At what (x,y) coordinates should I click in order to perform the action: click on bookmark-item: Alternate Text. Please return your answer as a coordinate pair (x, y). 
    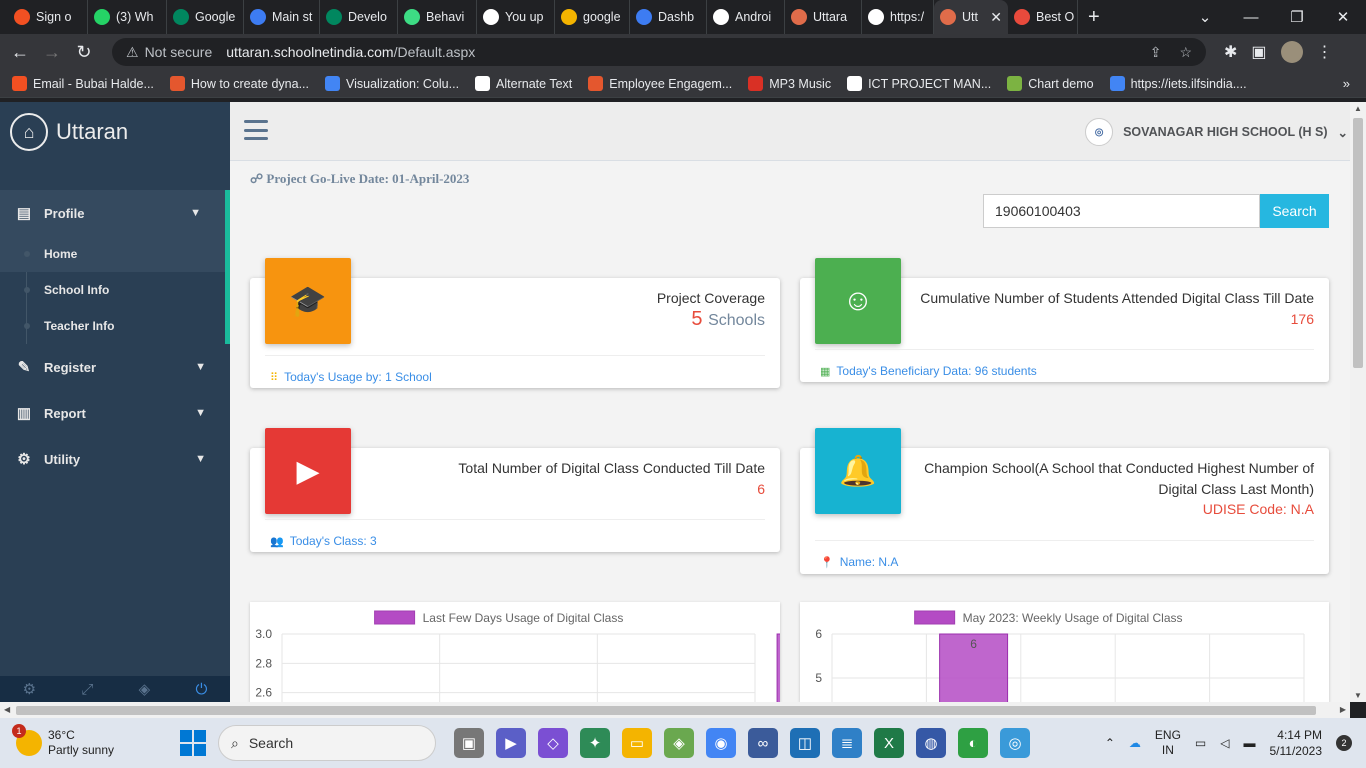
    Looking at the image, I should click on (523, 83).